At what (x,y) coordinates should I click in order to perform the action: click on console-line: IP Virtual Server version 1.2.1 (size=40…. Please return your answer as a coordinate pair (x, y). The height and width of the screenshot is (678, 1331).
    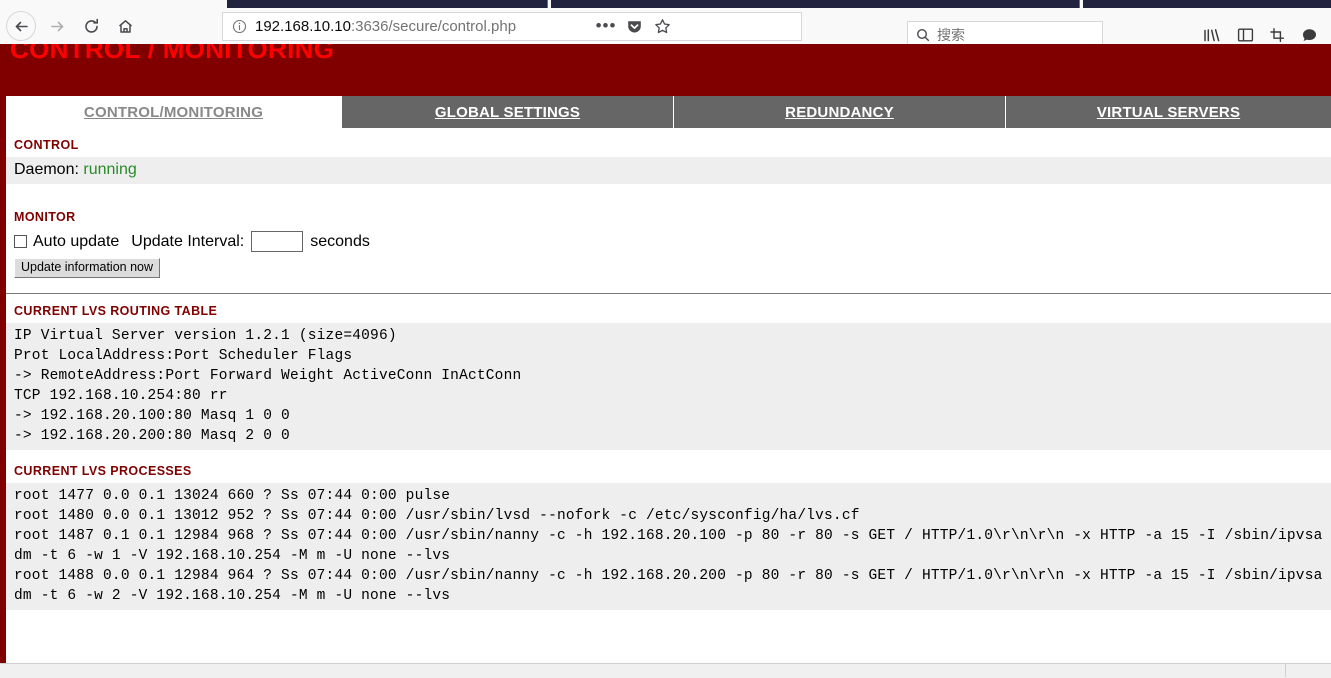
    Looking at the image, I should click on (205, 336).